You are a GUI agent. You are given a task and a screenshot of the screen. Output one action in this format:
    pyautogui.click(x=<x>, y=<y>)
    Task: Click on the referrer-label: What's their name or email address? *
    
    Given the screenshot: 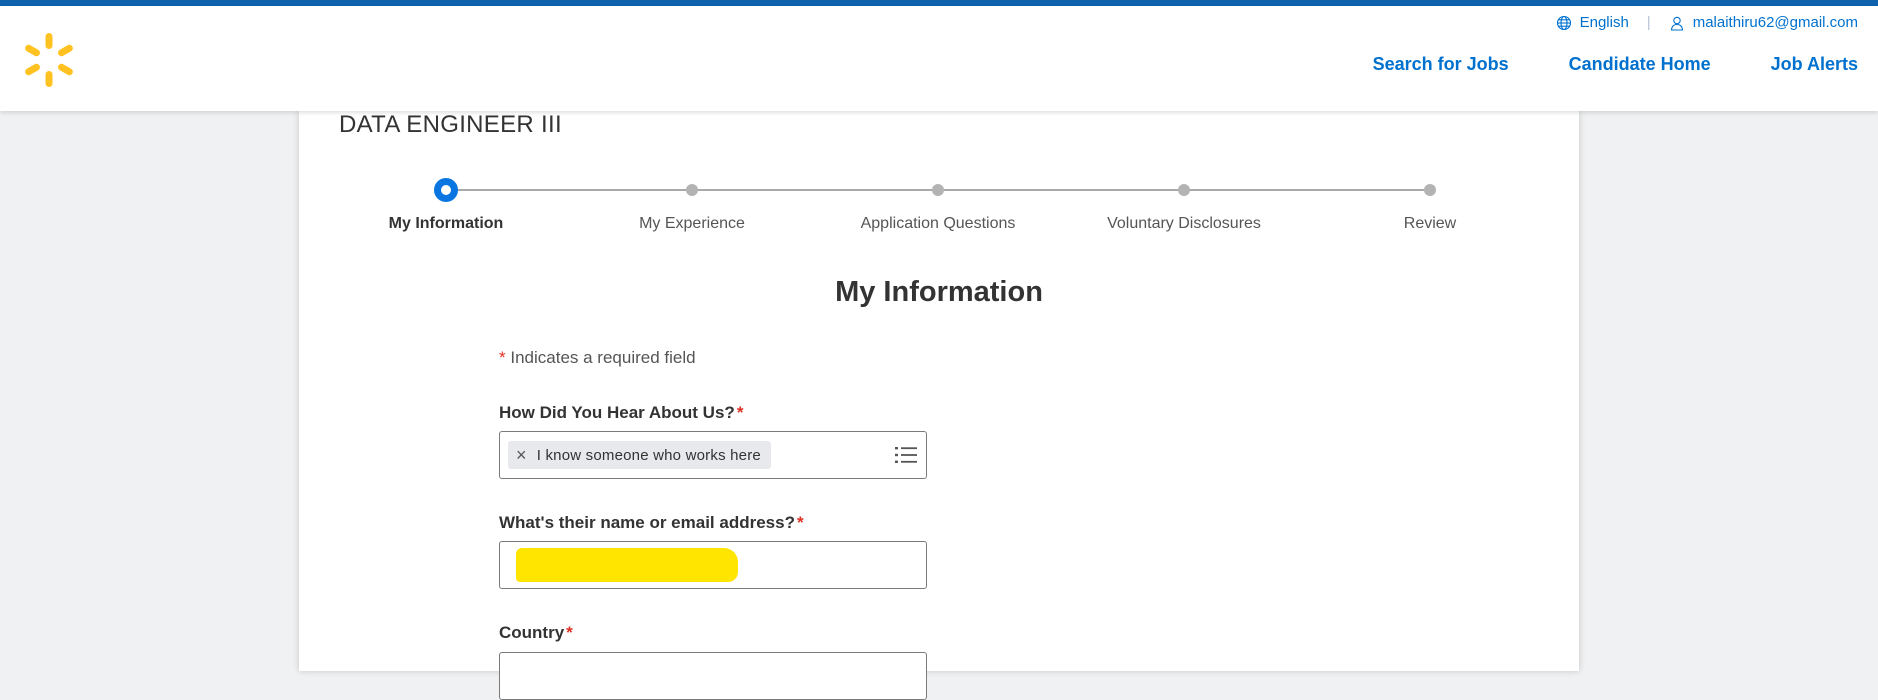 What is the action you would take?
    pyautogui.click(x=651, y=523)
    